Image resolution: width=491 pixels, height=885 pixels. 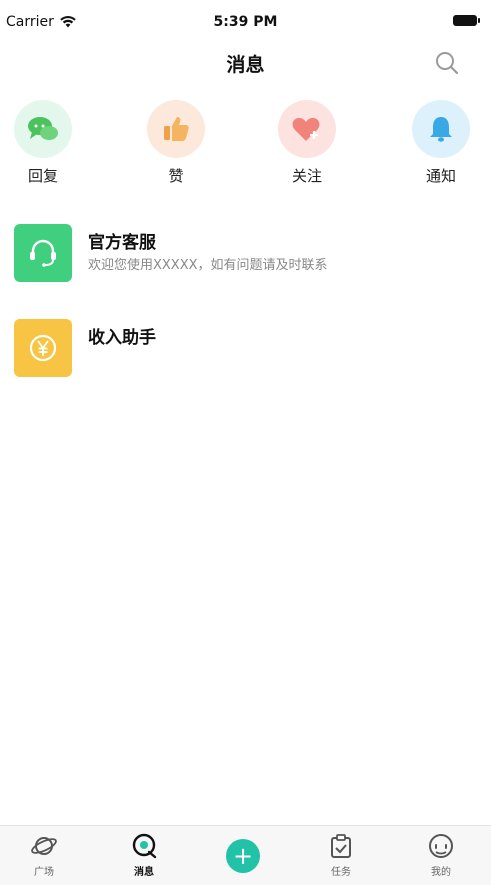 I want to click on quick-action-reply: 回复, so click(x=43, y=143).